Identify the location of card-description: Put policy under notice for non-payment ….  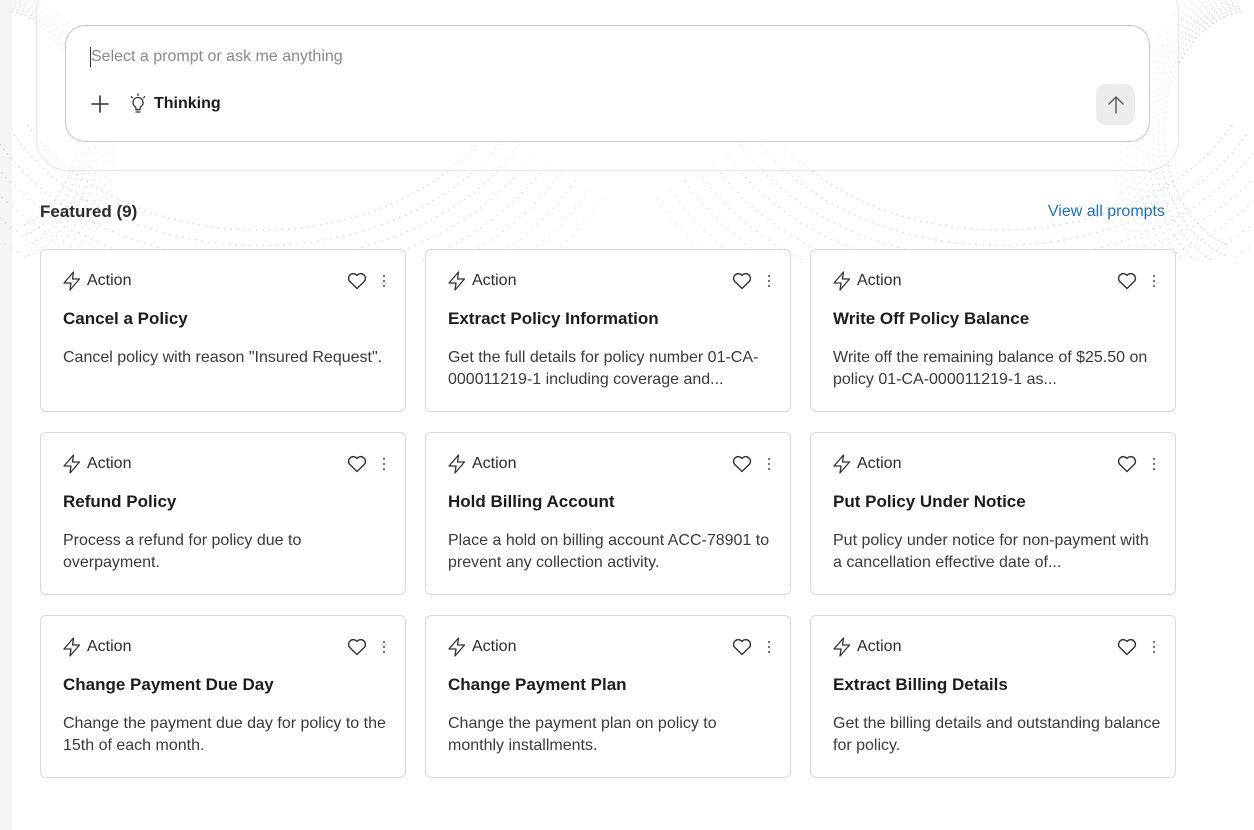
(991, 551).